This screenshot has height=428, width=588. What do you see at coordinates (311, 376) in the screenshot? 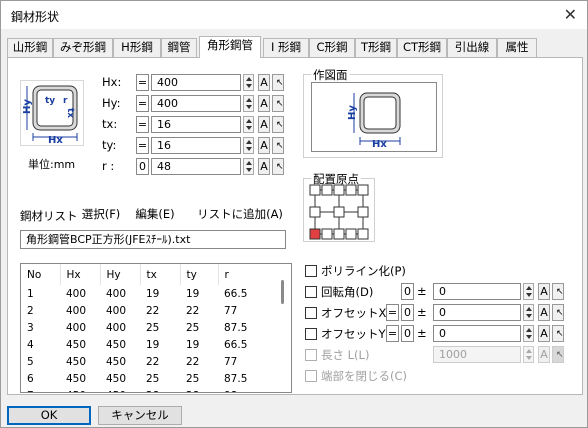
I see `close-ends-checkbox` at bounding box center [311, 376].